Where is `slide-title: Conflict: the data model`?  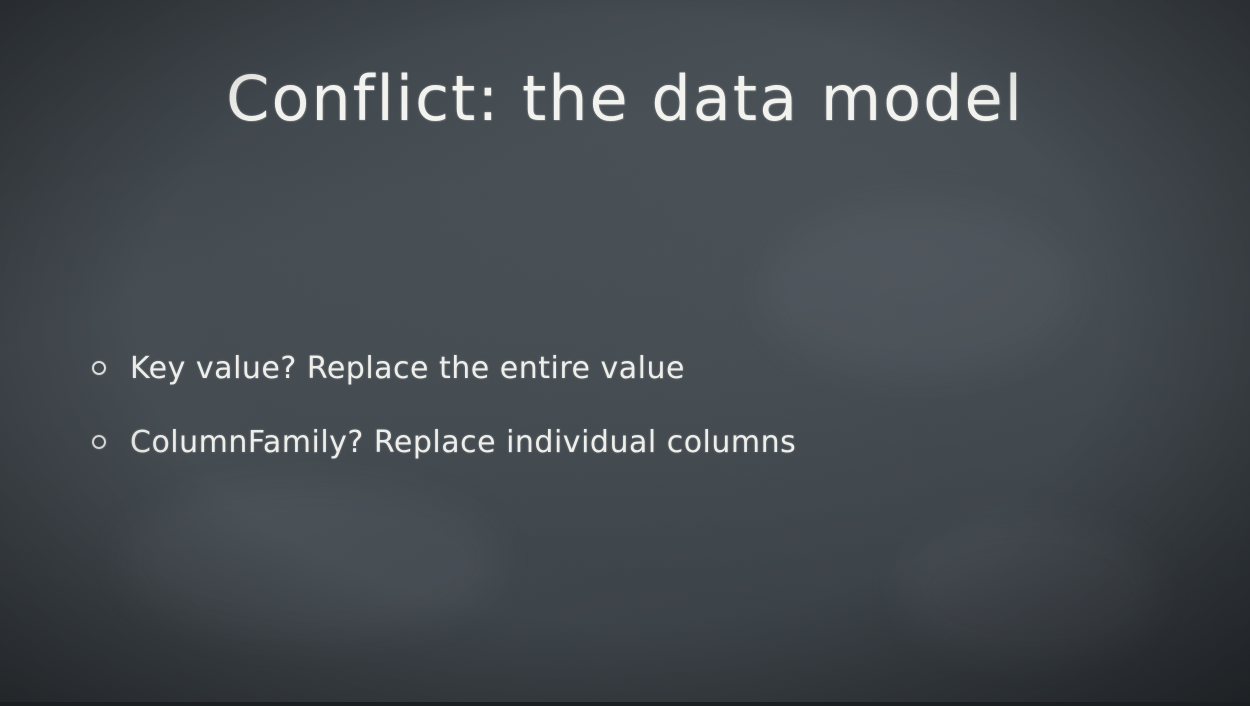 slide-title: Conflict: the data model is located at coordinates (625, 98).